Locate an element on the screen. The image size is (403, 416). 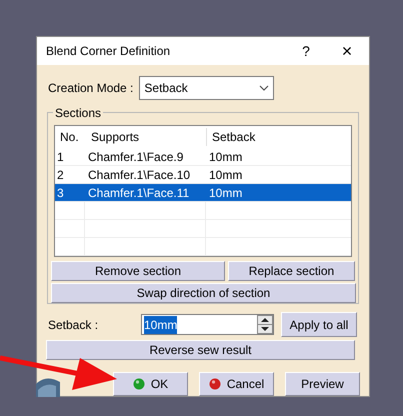
spinner-icon is located at coordinates (265, 324).